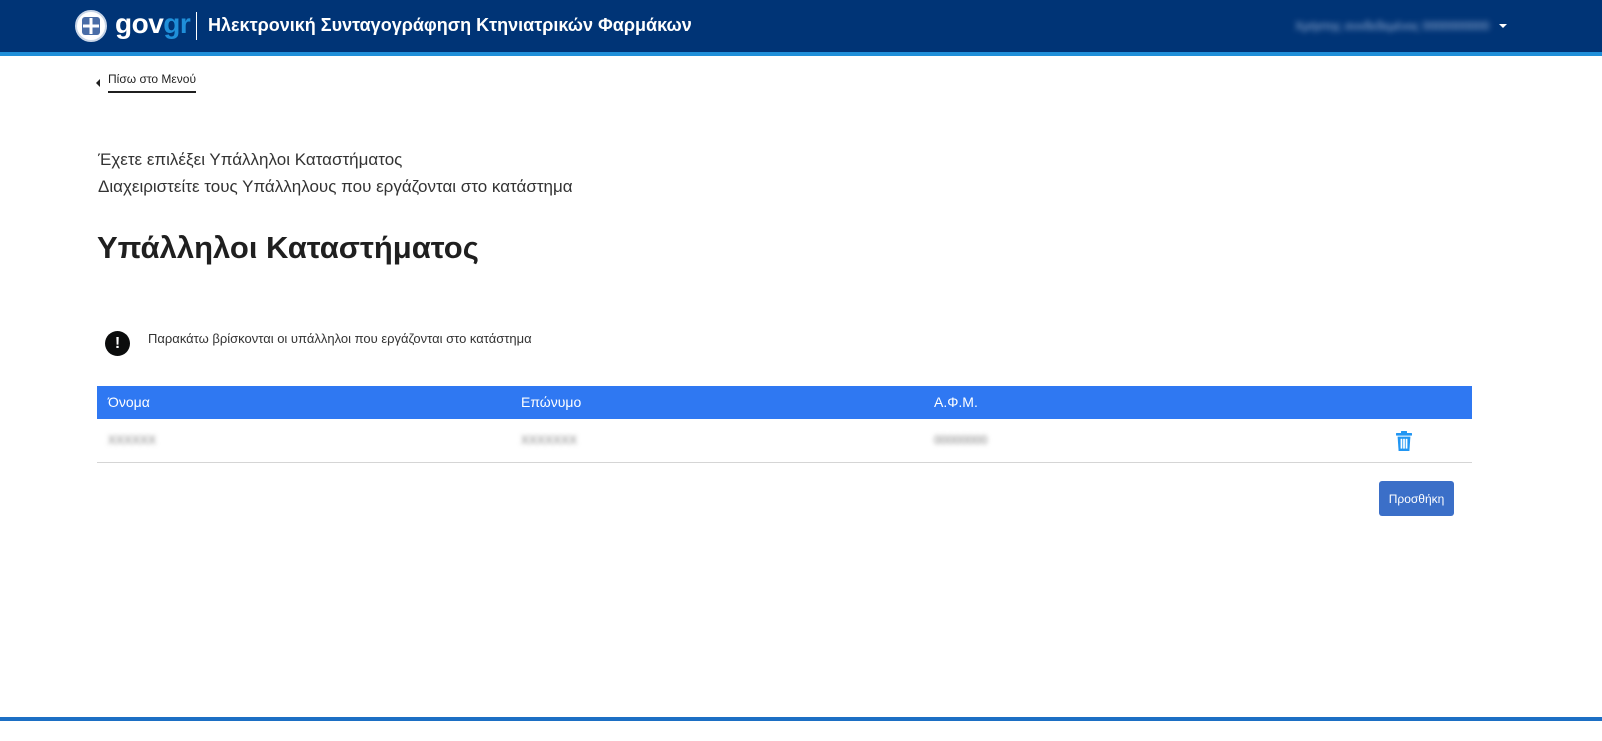  I want to click on back-to-menu-link: Πίσω στο Μενού, so click(146, 82).